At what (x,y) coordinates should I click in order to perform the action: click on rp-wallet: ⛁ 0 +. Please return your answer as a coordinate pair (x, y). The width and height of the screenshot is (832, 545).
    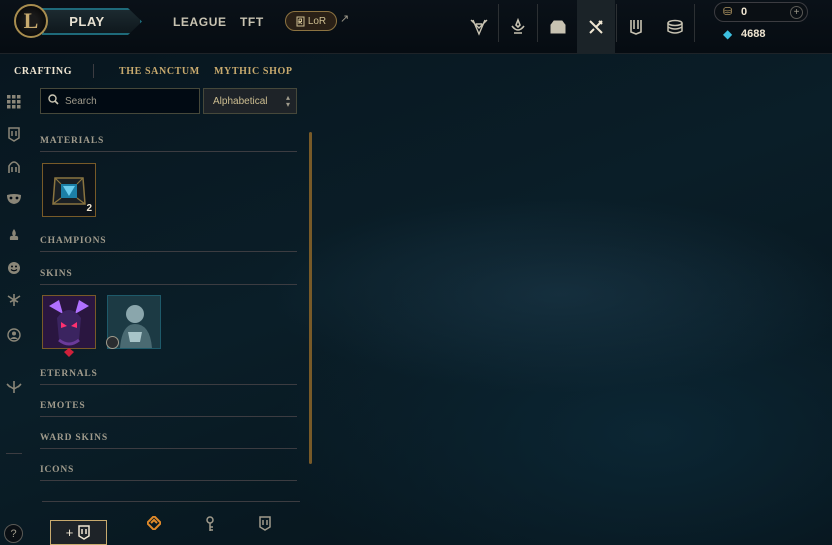
    Looking at the image, I should click on (761, 12).